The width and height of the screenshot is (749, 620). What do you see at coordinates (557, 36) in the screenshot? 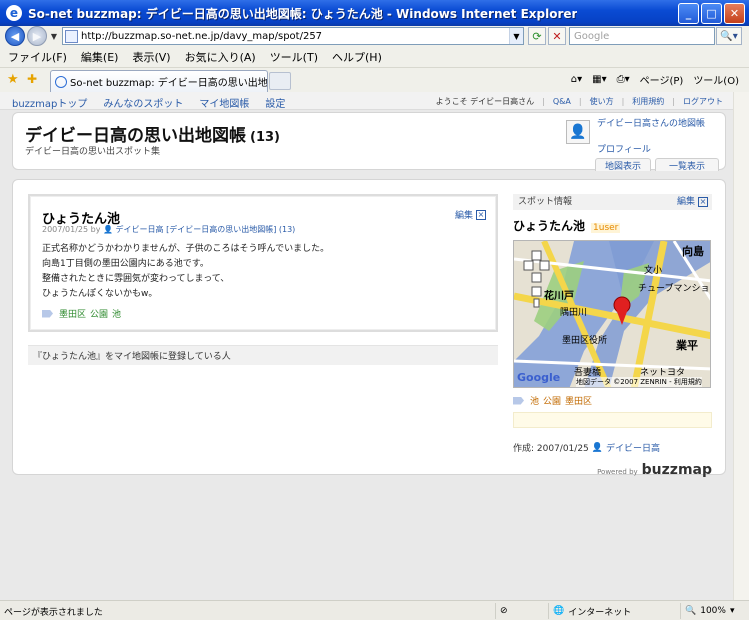
I see `stop-button: ✕` at bounding box center [557, 36].